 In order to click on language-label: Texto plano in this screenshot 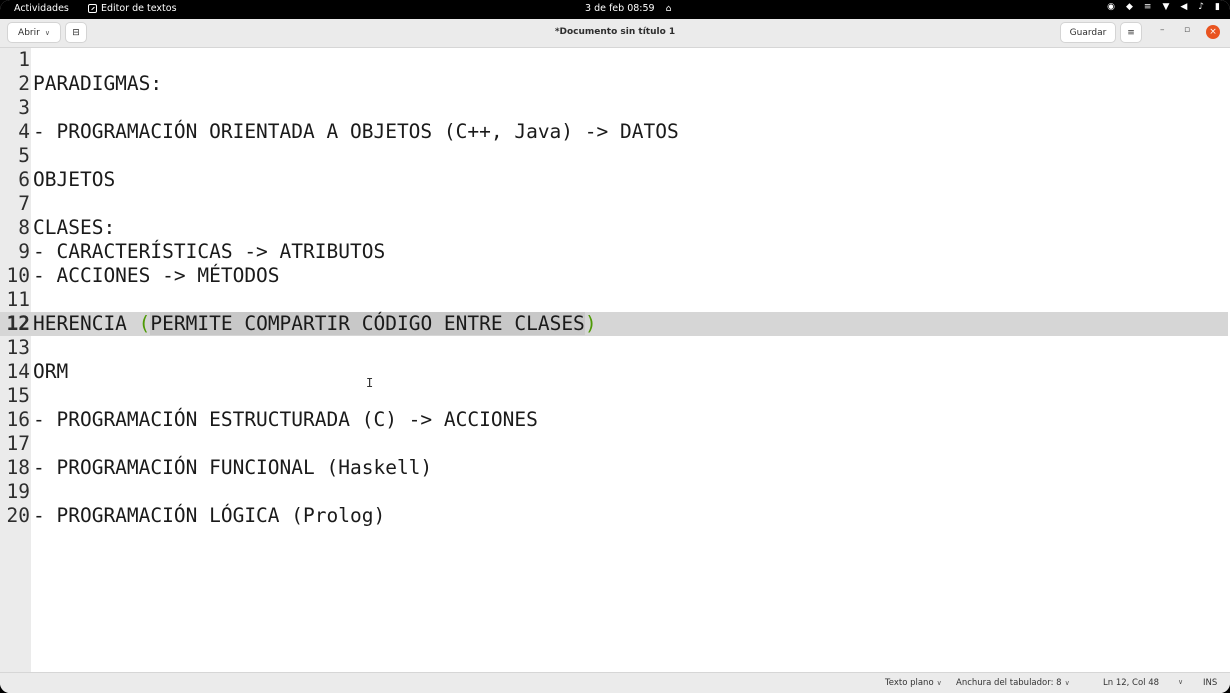, I will do `click(909, 683)`.